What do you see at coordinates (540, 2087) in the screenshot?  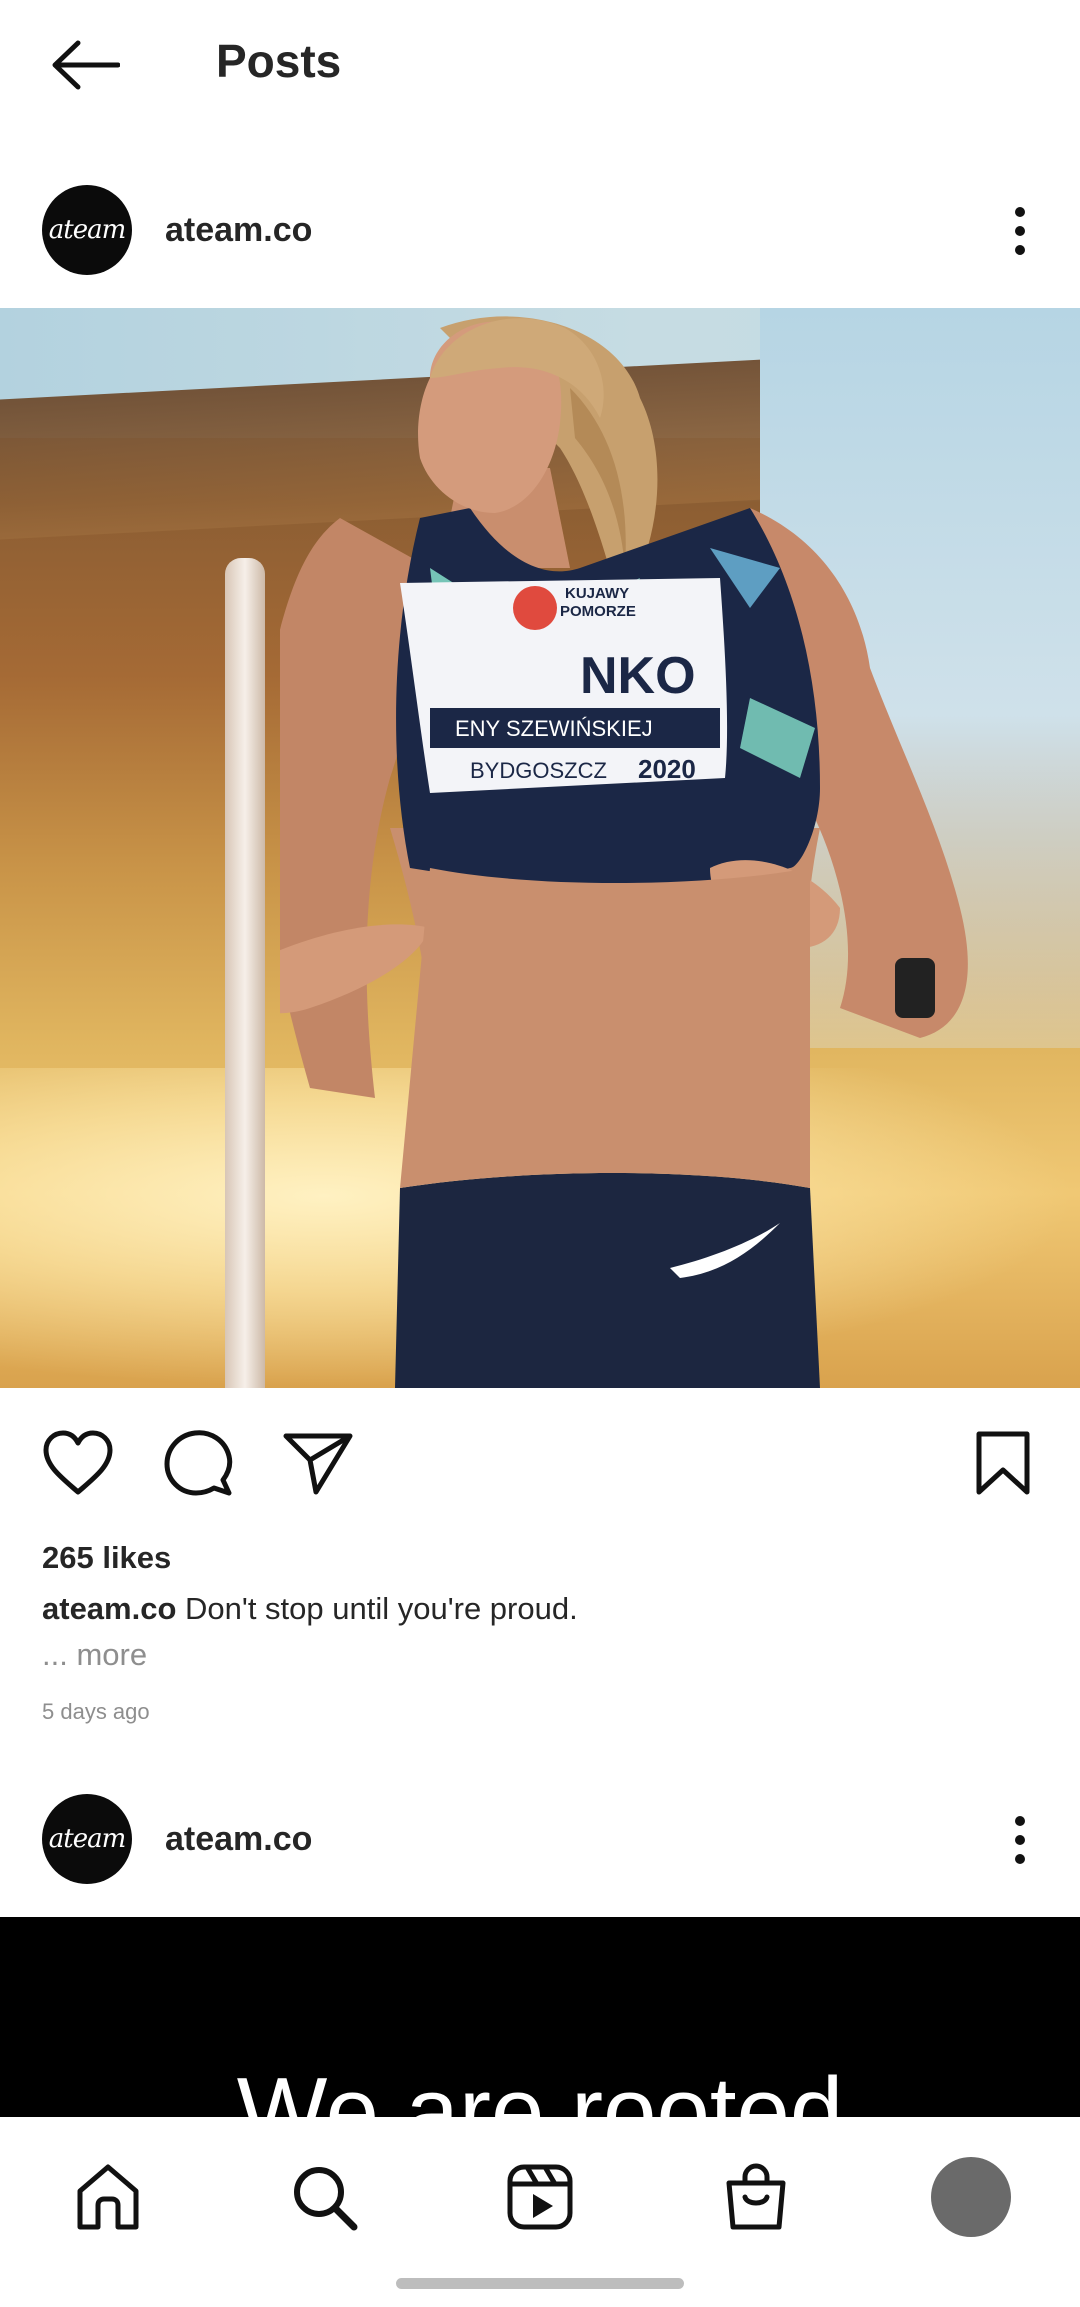 I see `post-image-text: We are rooted` at bounding box center [540, 2087].